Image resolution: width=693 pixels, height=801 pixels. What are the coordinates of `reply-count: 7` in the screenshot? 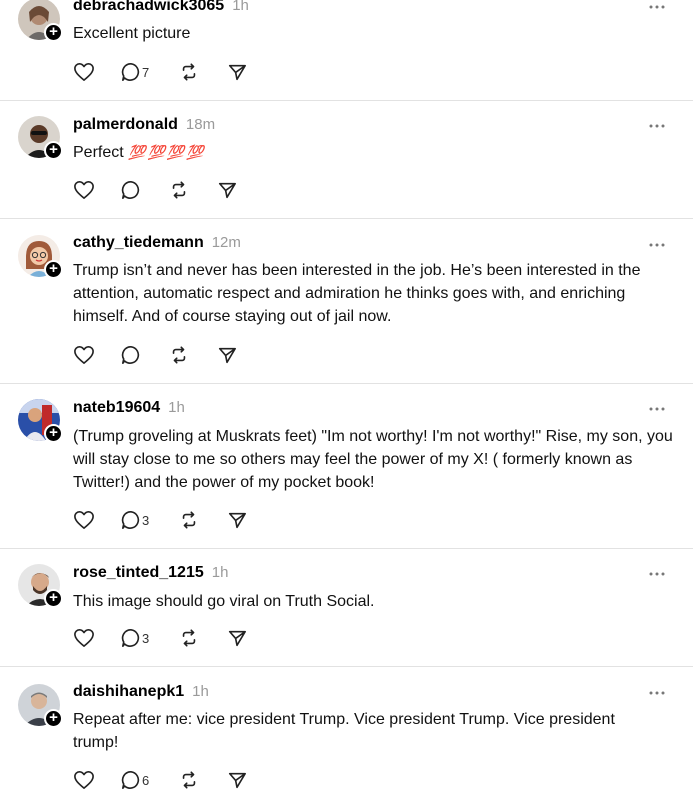 It's located at (146, 72).